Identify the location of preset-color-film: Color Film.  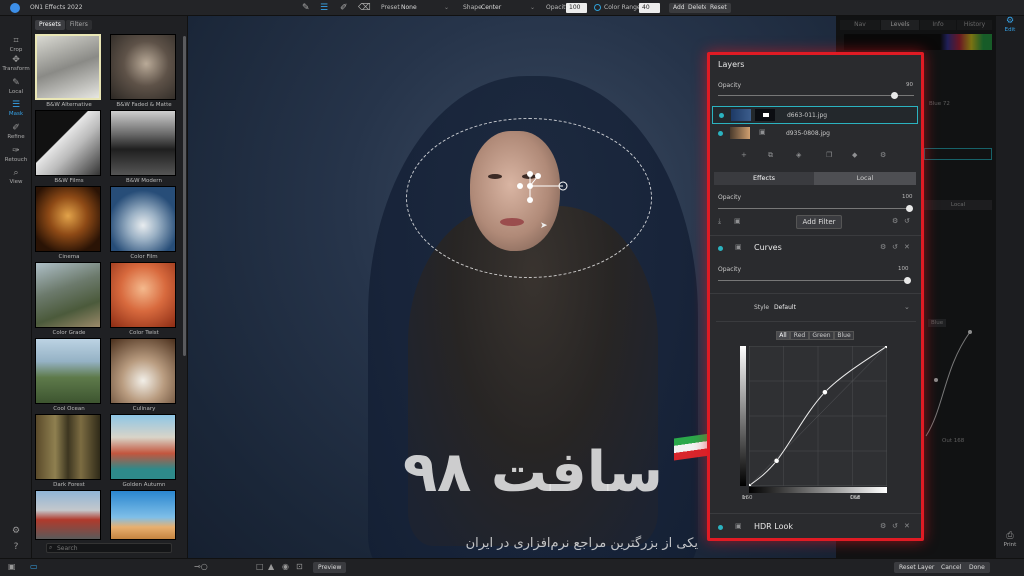
(144, 224).